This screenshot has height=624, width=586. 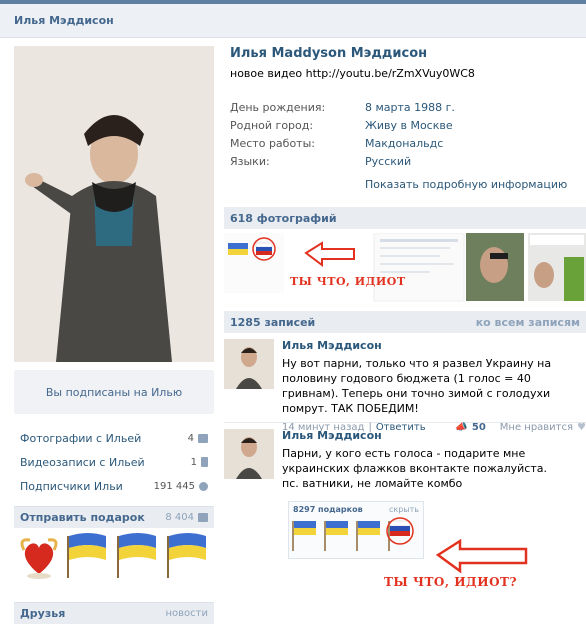 I want to click on photos-title: 618 фотографий, so click(x=283, y=218).